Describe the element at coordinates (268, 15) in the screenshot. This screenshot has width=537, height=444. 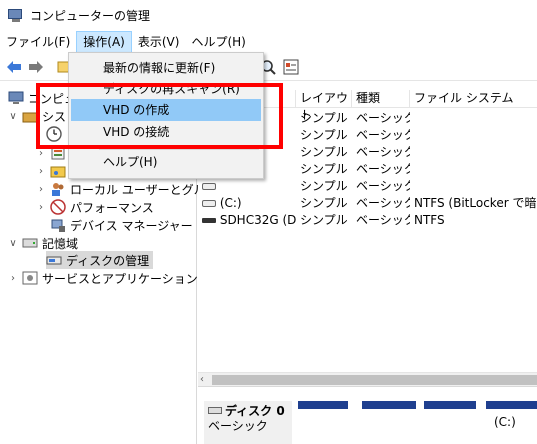
I see `title-bar: コンピューターの管理` at that location.